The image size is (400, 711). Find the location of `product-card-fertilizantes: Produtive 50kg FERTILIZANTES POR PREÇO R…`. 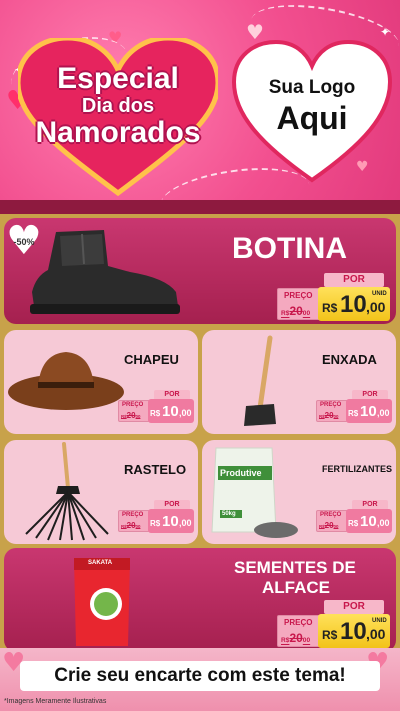

product-card-fertilizantes: Produtive 50kg FERTILIZANTES POR PREÇO R… is located at coordinates (299, 492).